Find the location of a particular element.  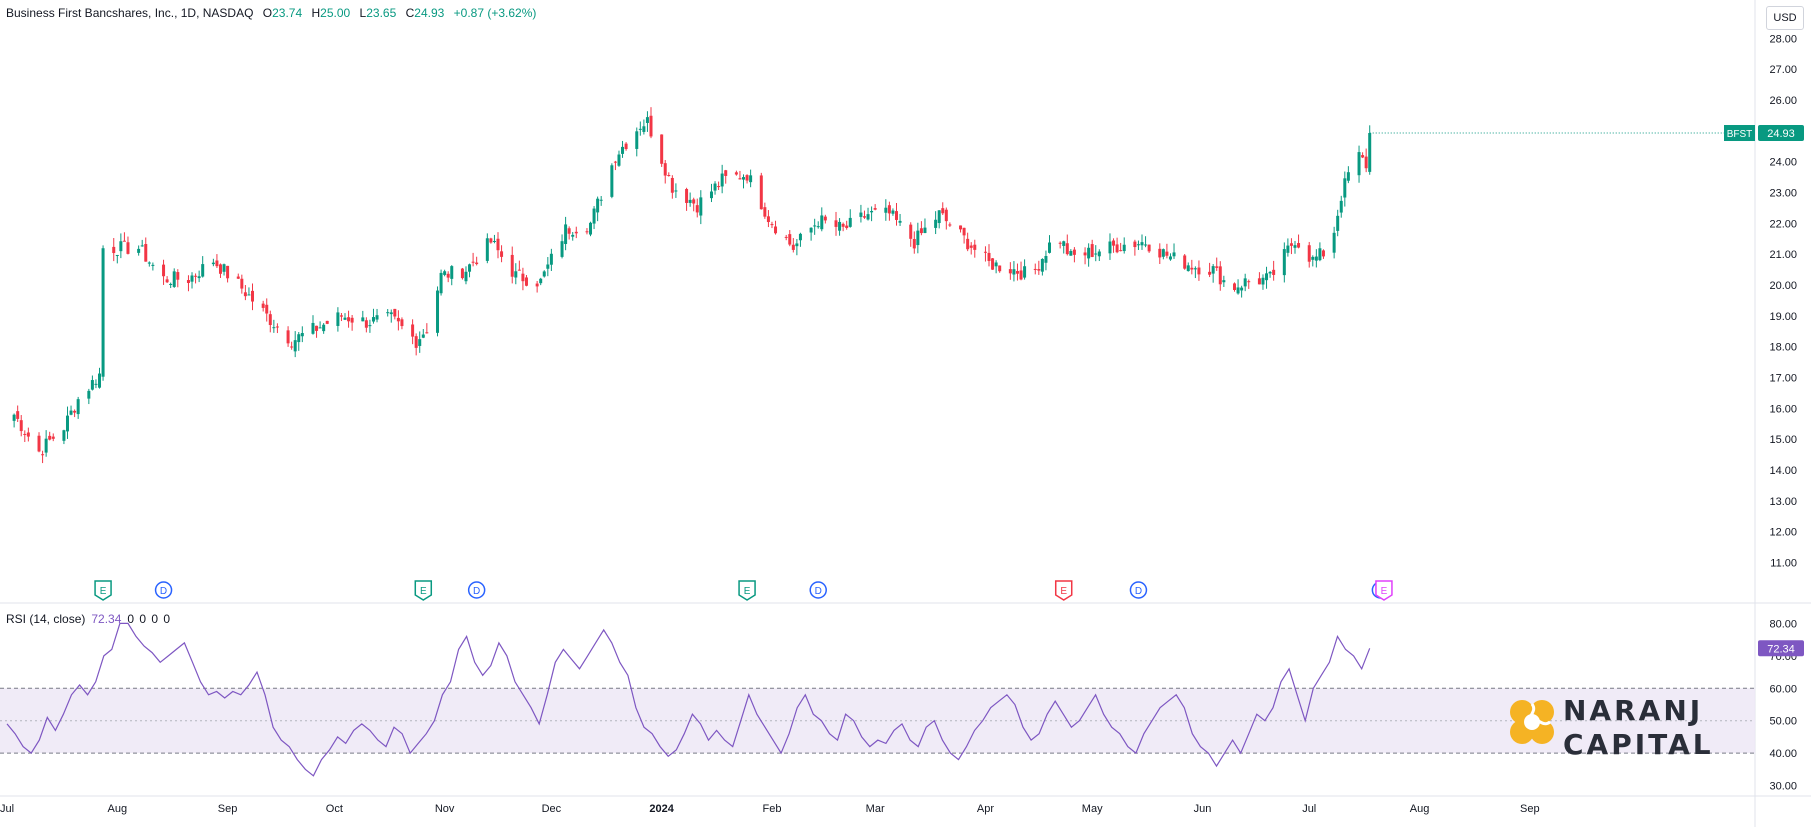

brand-line-2: CAPITAL is located at coordinates (1638, 744).